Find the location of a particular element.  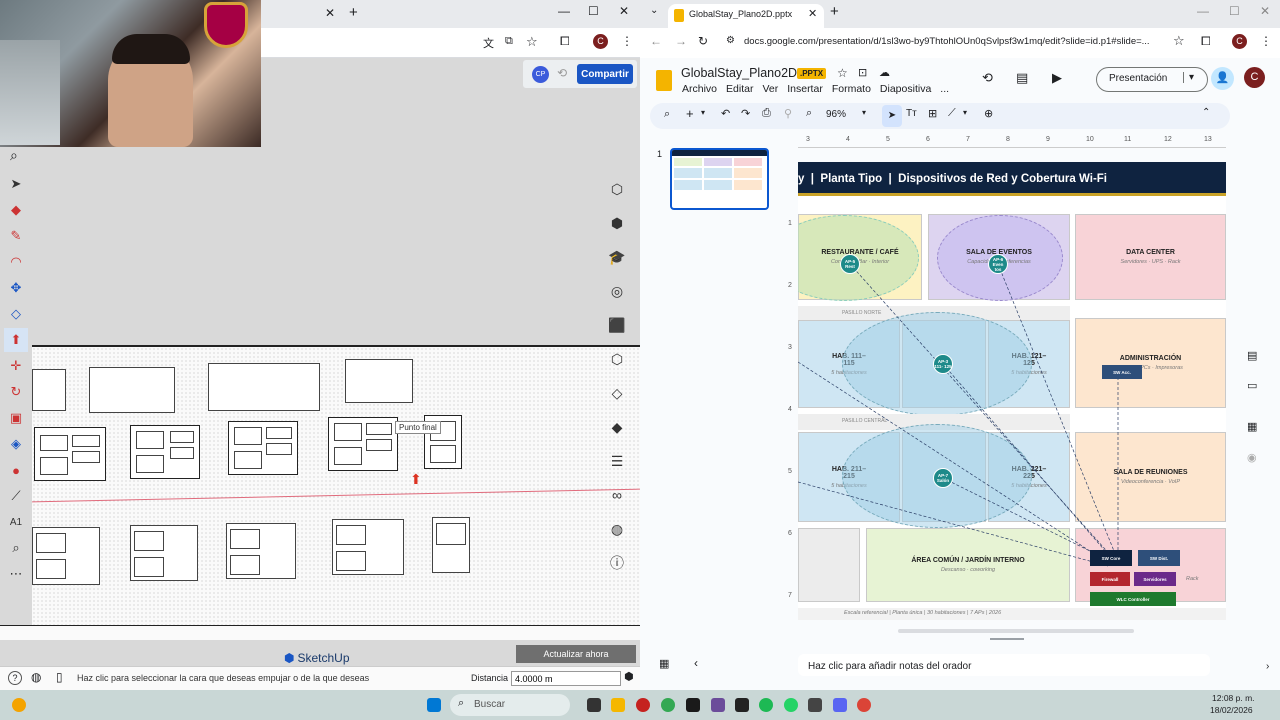

scale-tool-icon: ▣ is located at coordinates (16, 418).